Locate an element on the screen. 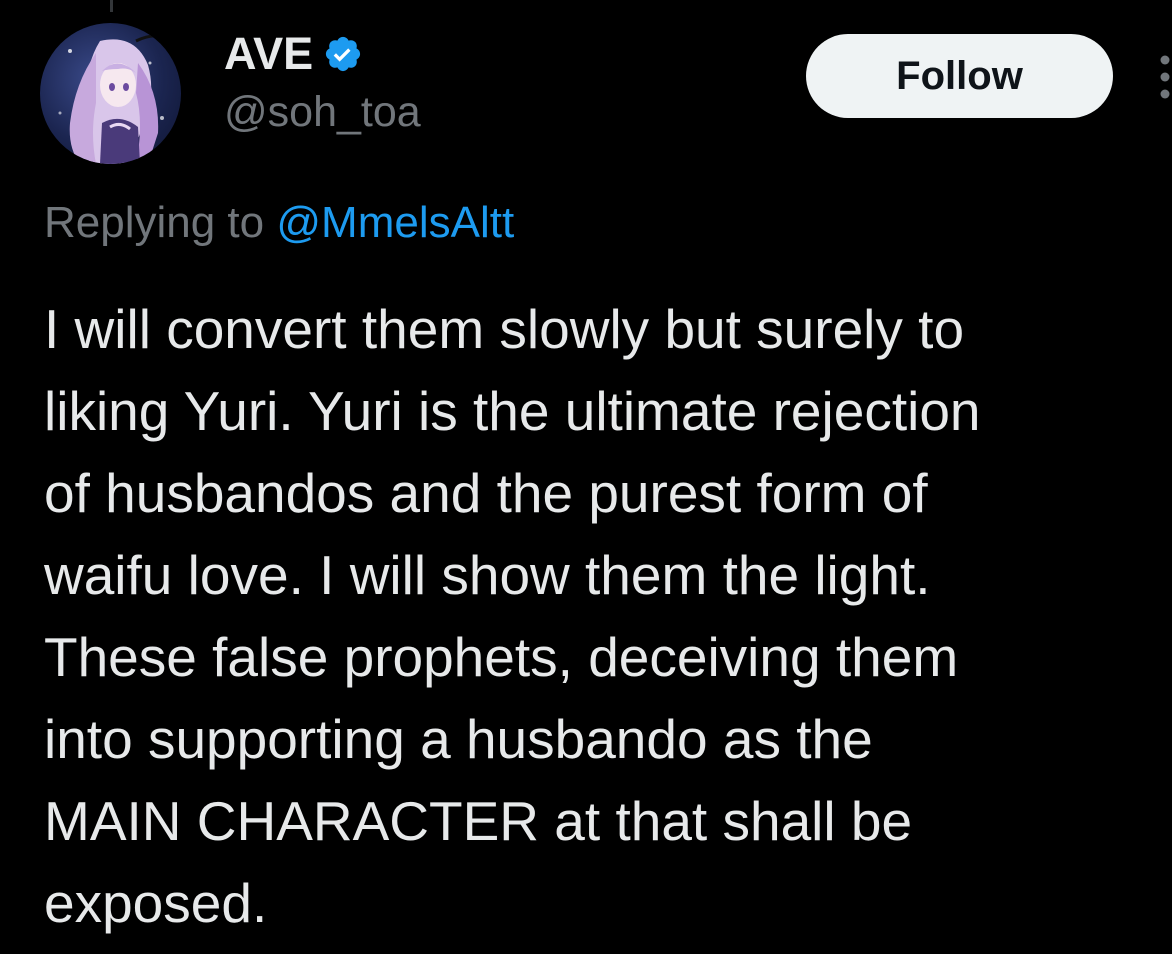  reply-context-prefix: Replying to is located at coordinates (154, 222).